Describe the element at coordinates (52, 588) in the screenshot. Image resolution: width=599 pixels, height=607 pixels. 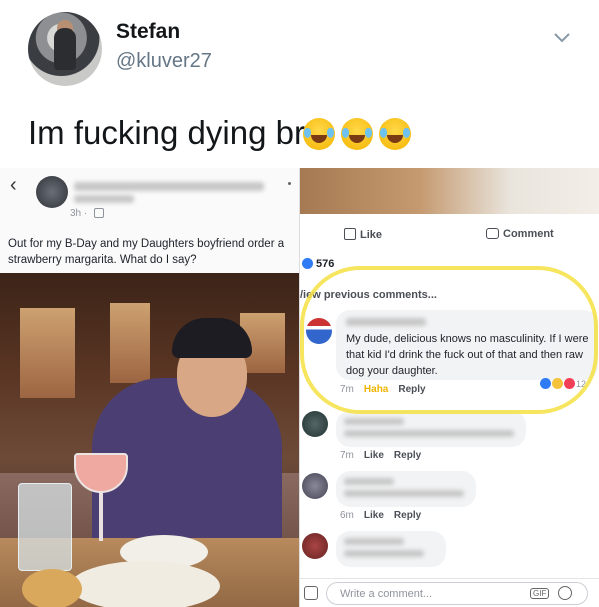
I see `food` at that location.